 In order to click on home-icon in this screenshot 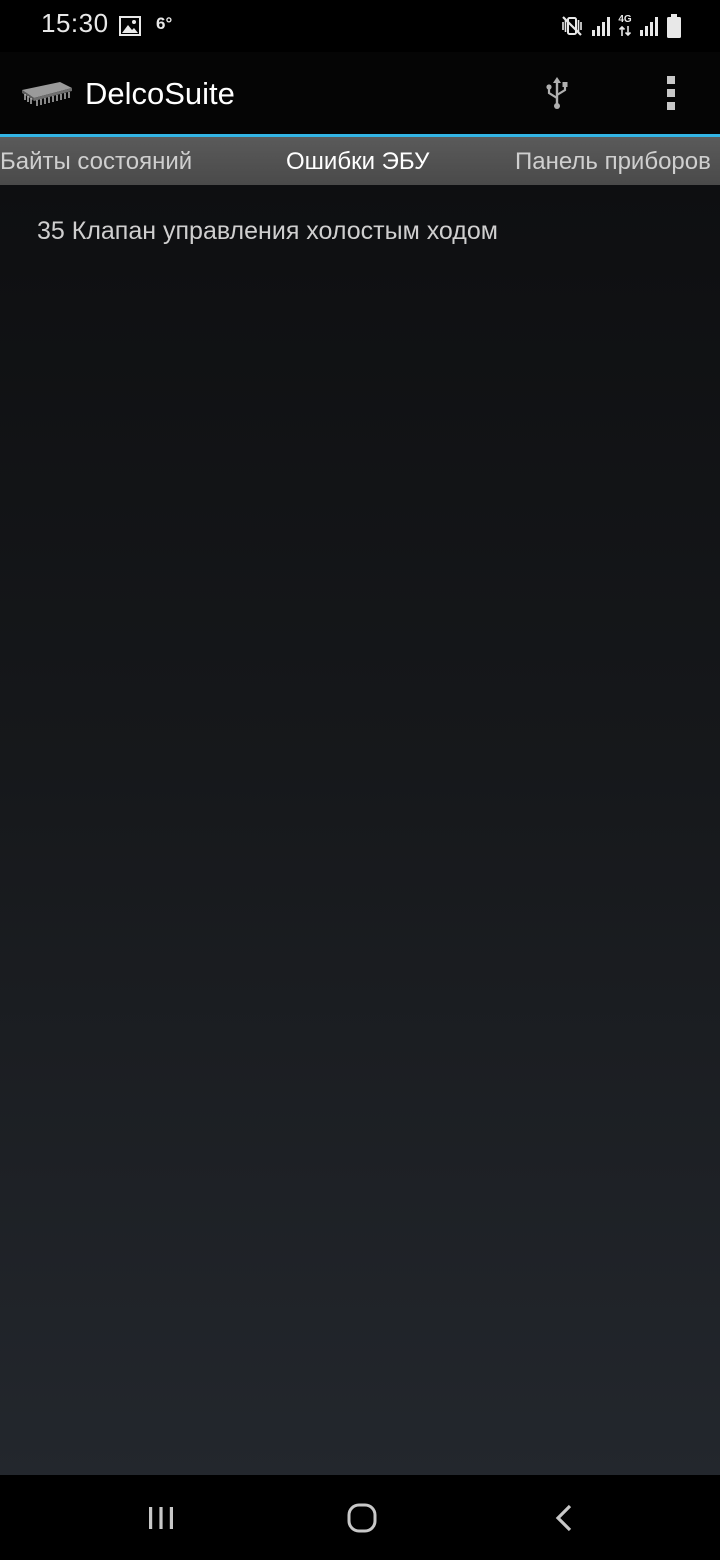, I will do `click(362, 1518)`.